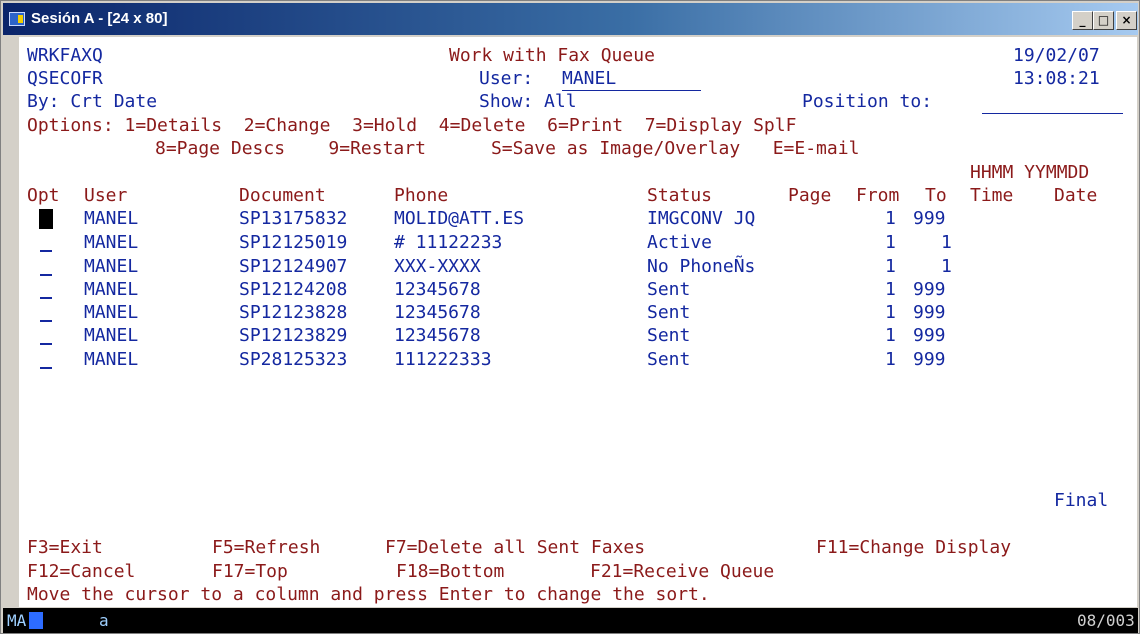 This screenshot has width=1140, height=634. I want to click on title-bar: Sesión A - [24 x 80] _ □ ×, so click(570, 19).